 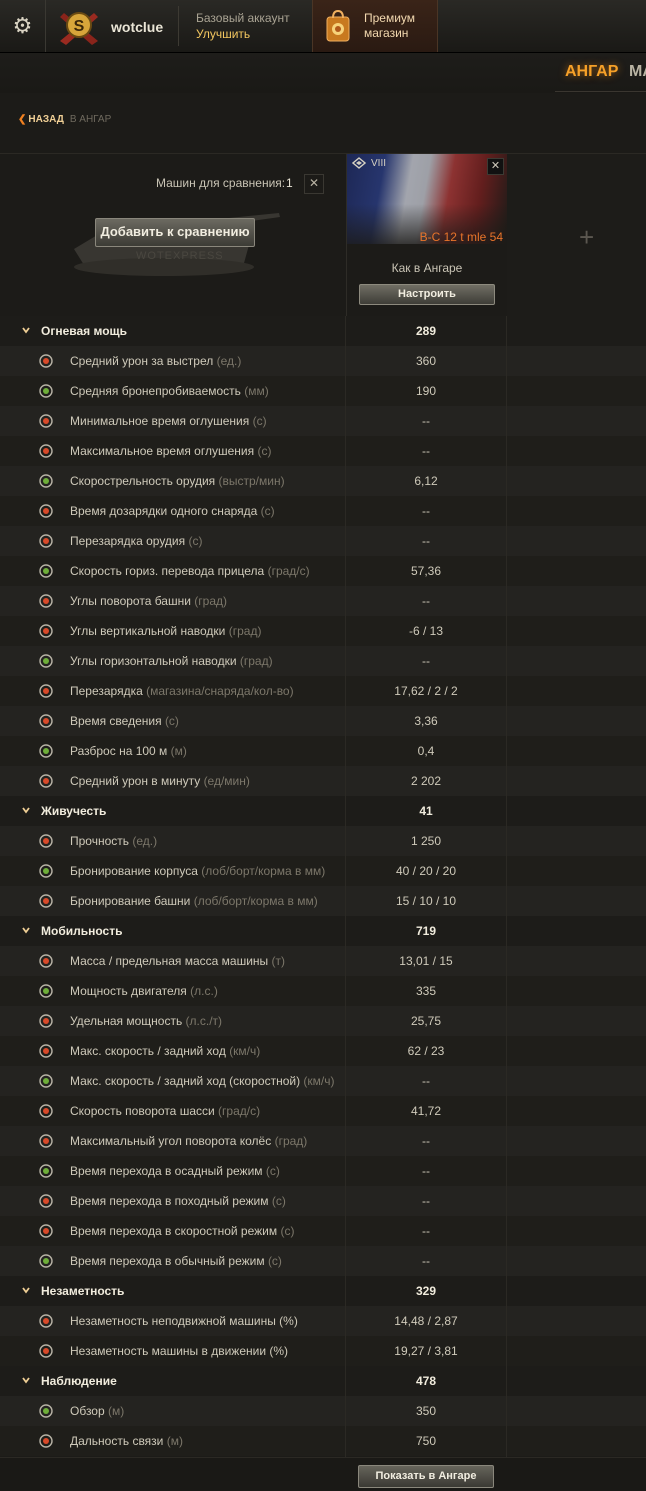 What do you see at coordinates (323, 361) in the screenshot?
I see `stat-row: Средний урон за выстрел (ед.) 360` at bounding box center [323, 361].